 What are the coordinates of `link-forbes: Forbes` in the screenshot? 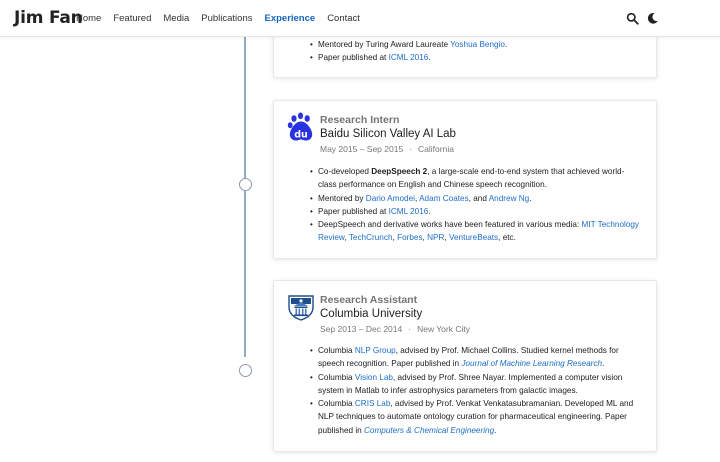 It's located at (409, 237).